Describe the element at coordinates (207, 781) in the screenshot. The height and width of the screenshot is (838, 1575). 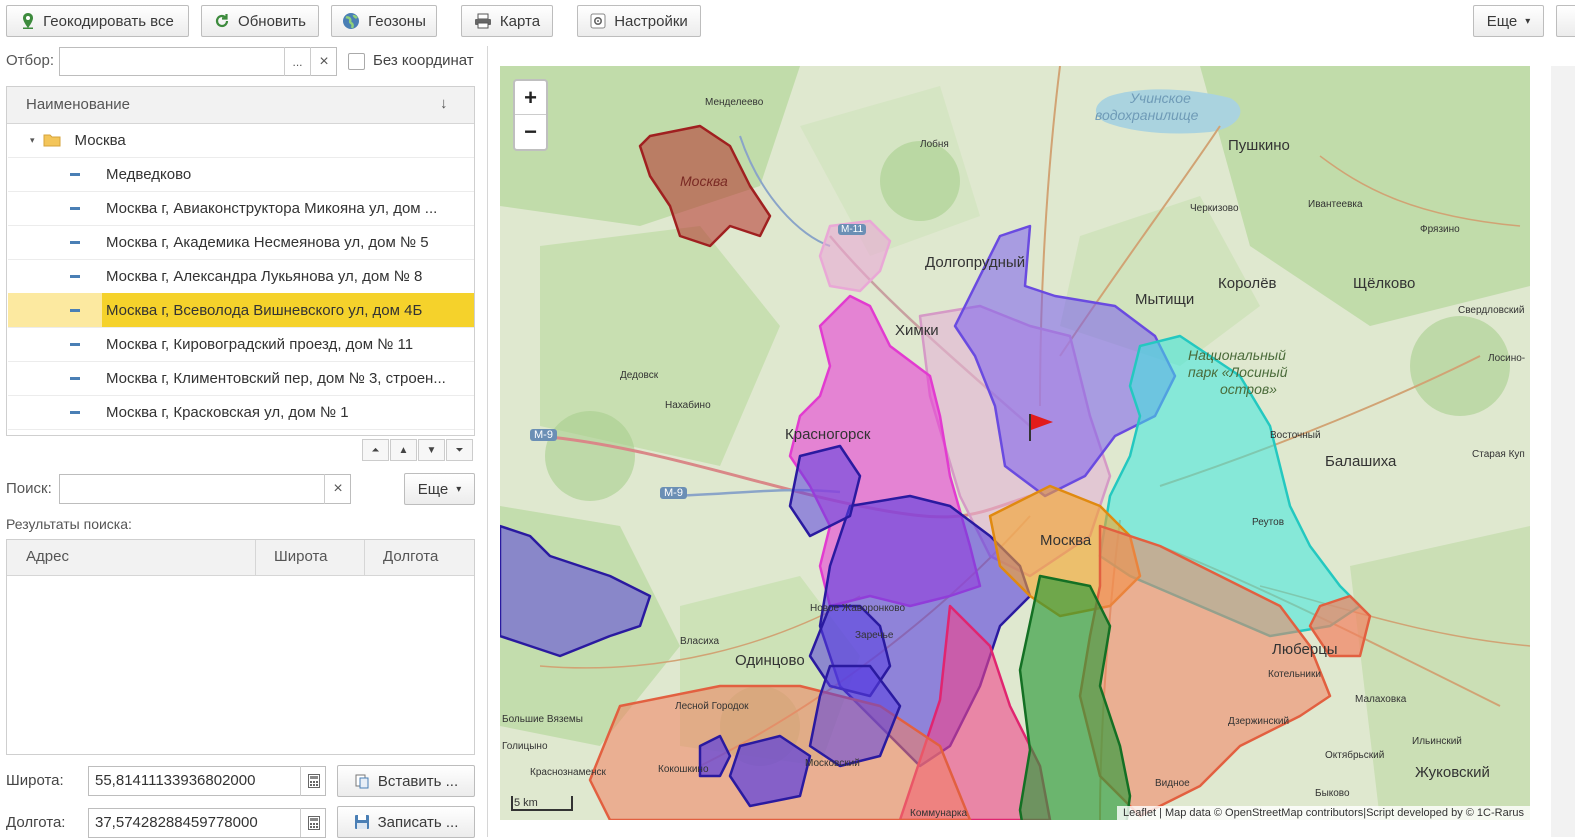
I see `latitude-field: 55,81411133936802000` at that location.